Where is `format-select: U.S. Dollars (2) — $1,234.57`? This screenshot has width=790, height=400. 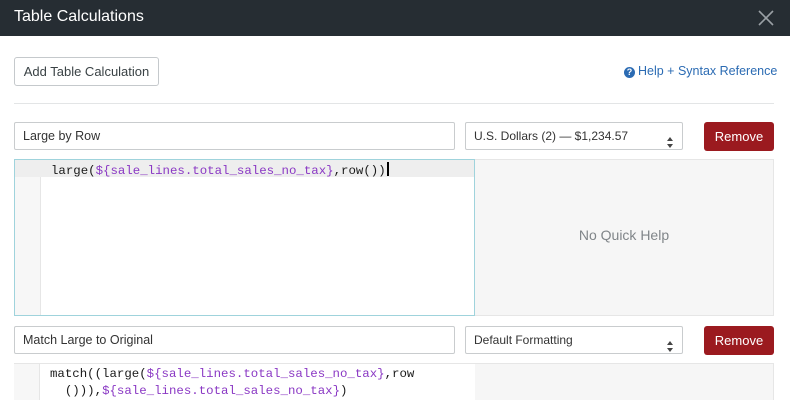
format-select: U.S. Dollars (2) — $1,234.57 is located at coordinates (574, 136).